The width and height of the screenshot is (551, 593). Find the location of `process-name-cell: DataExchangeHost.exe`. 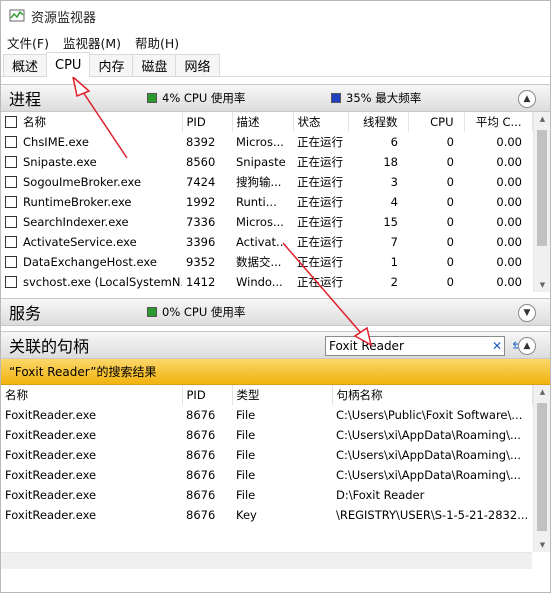

process-name-cell: DataExchangeHost.exe is located at coordinates (91, 262).